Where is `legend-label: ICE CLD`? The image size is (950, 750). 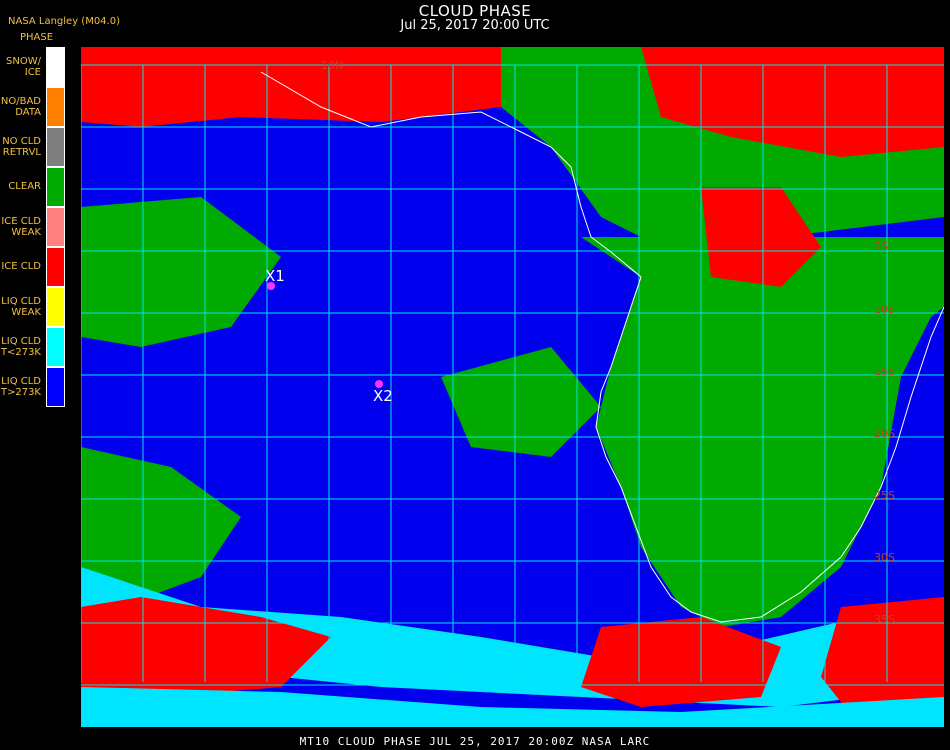
legend-label: ICE CLD is located at coordinates (21, 266).